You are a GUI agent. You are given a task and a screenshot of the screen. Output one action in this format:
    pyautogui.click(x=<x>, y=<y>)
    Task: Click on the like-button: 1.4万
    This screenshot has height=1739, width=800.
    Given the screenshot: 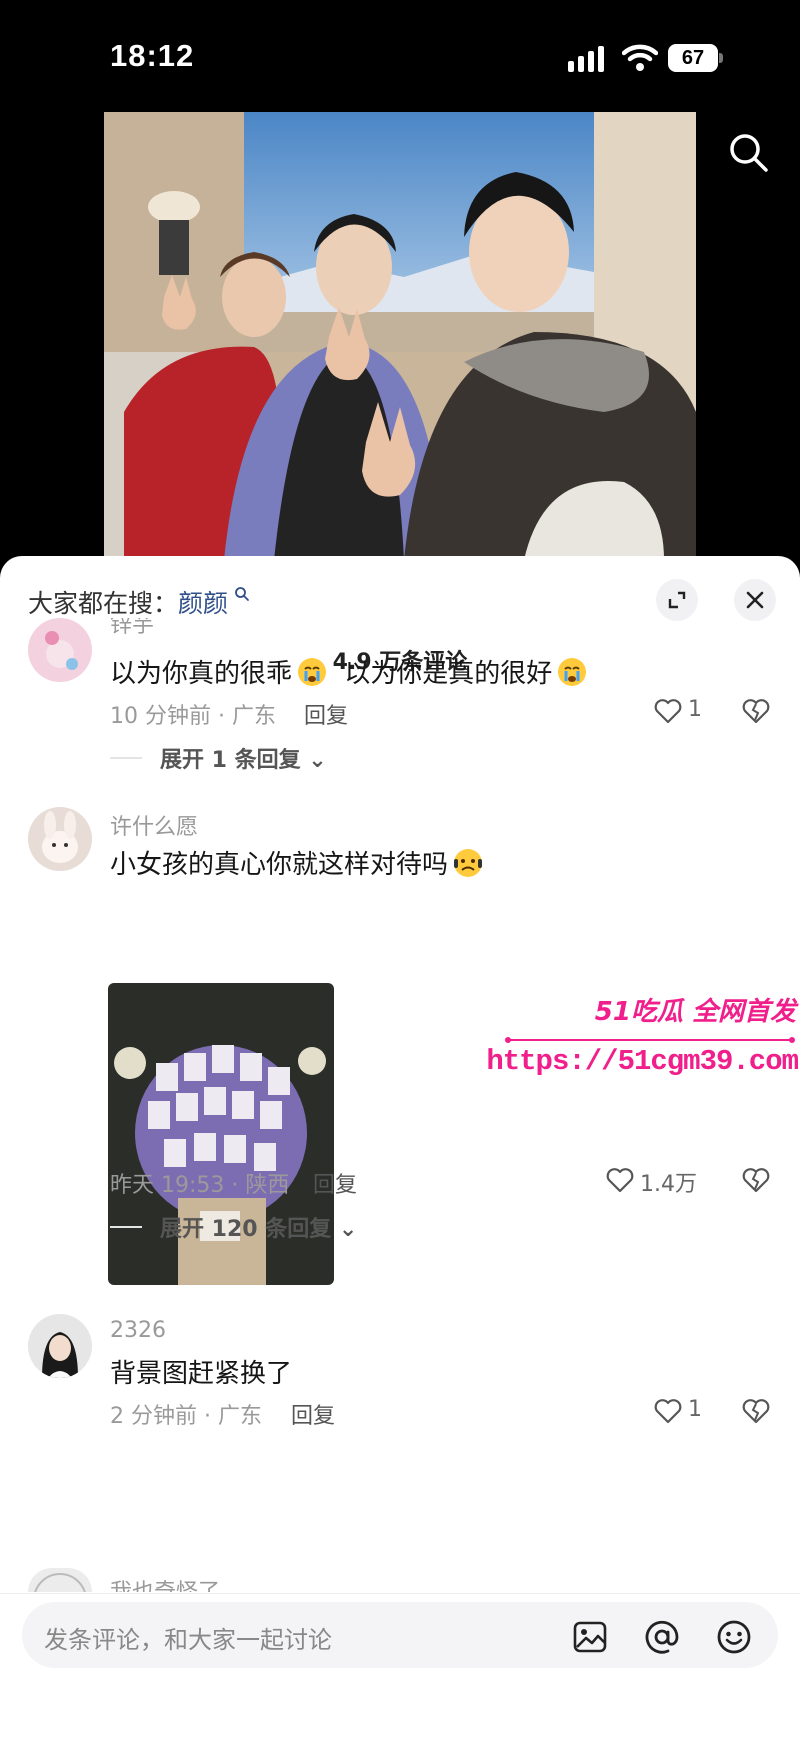 What is the action you would take?
    pyautogui.click(x=659, y=1180)
    